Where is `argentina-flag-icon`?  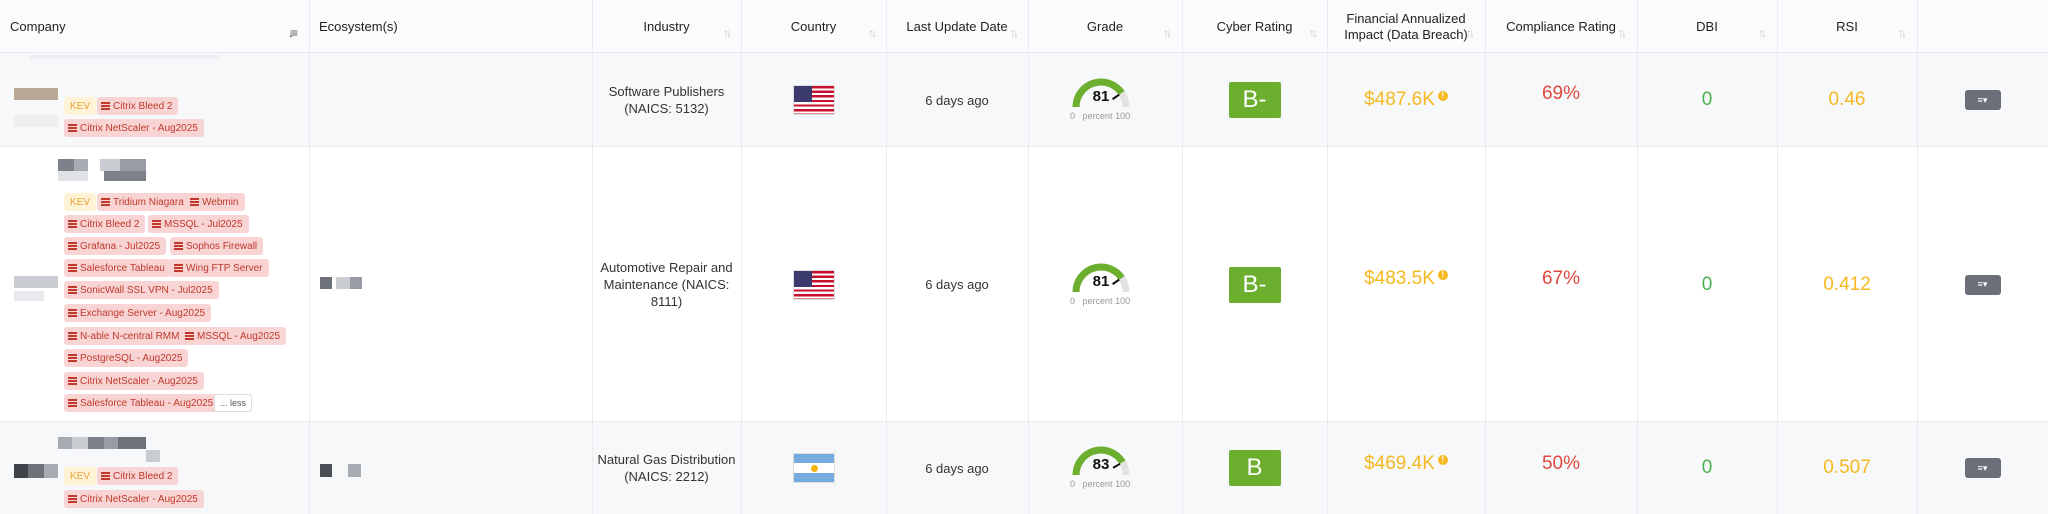 argentina-flag-icon is located at coordinates (813, 468).